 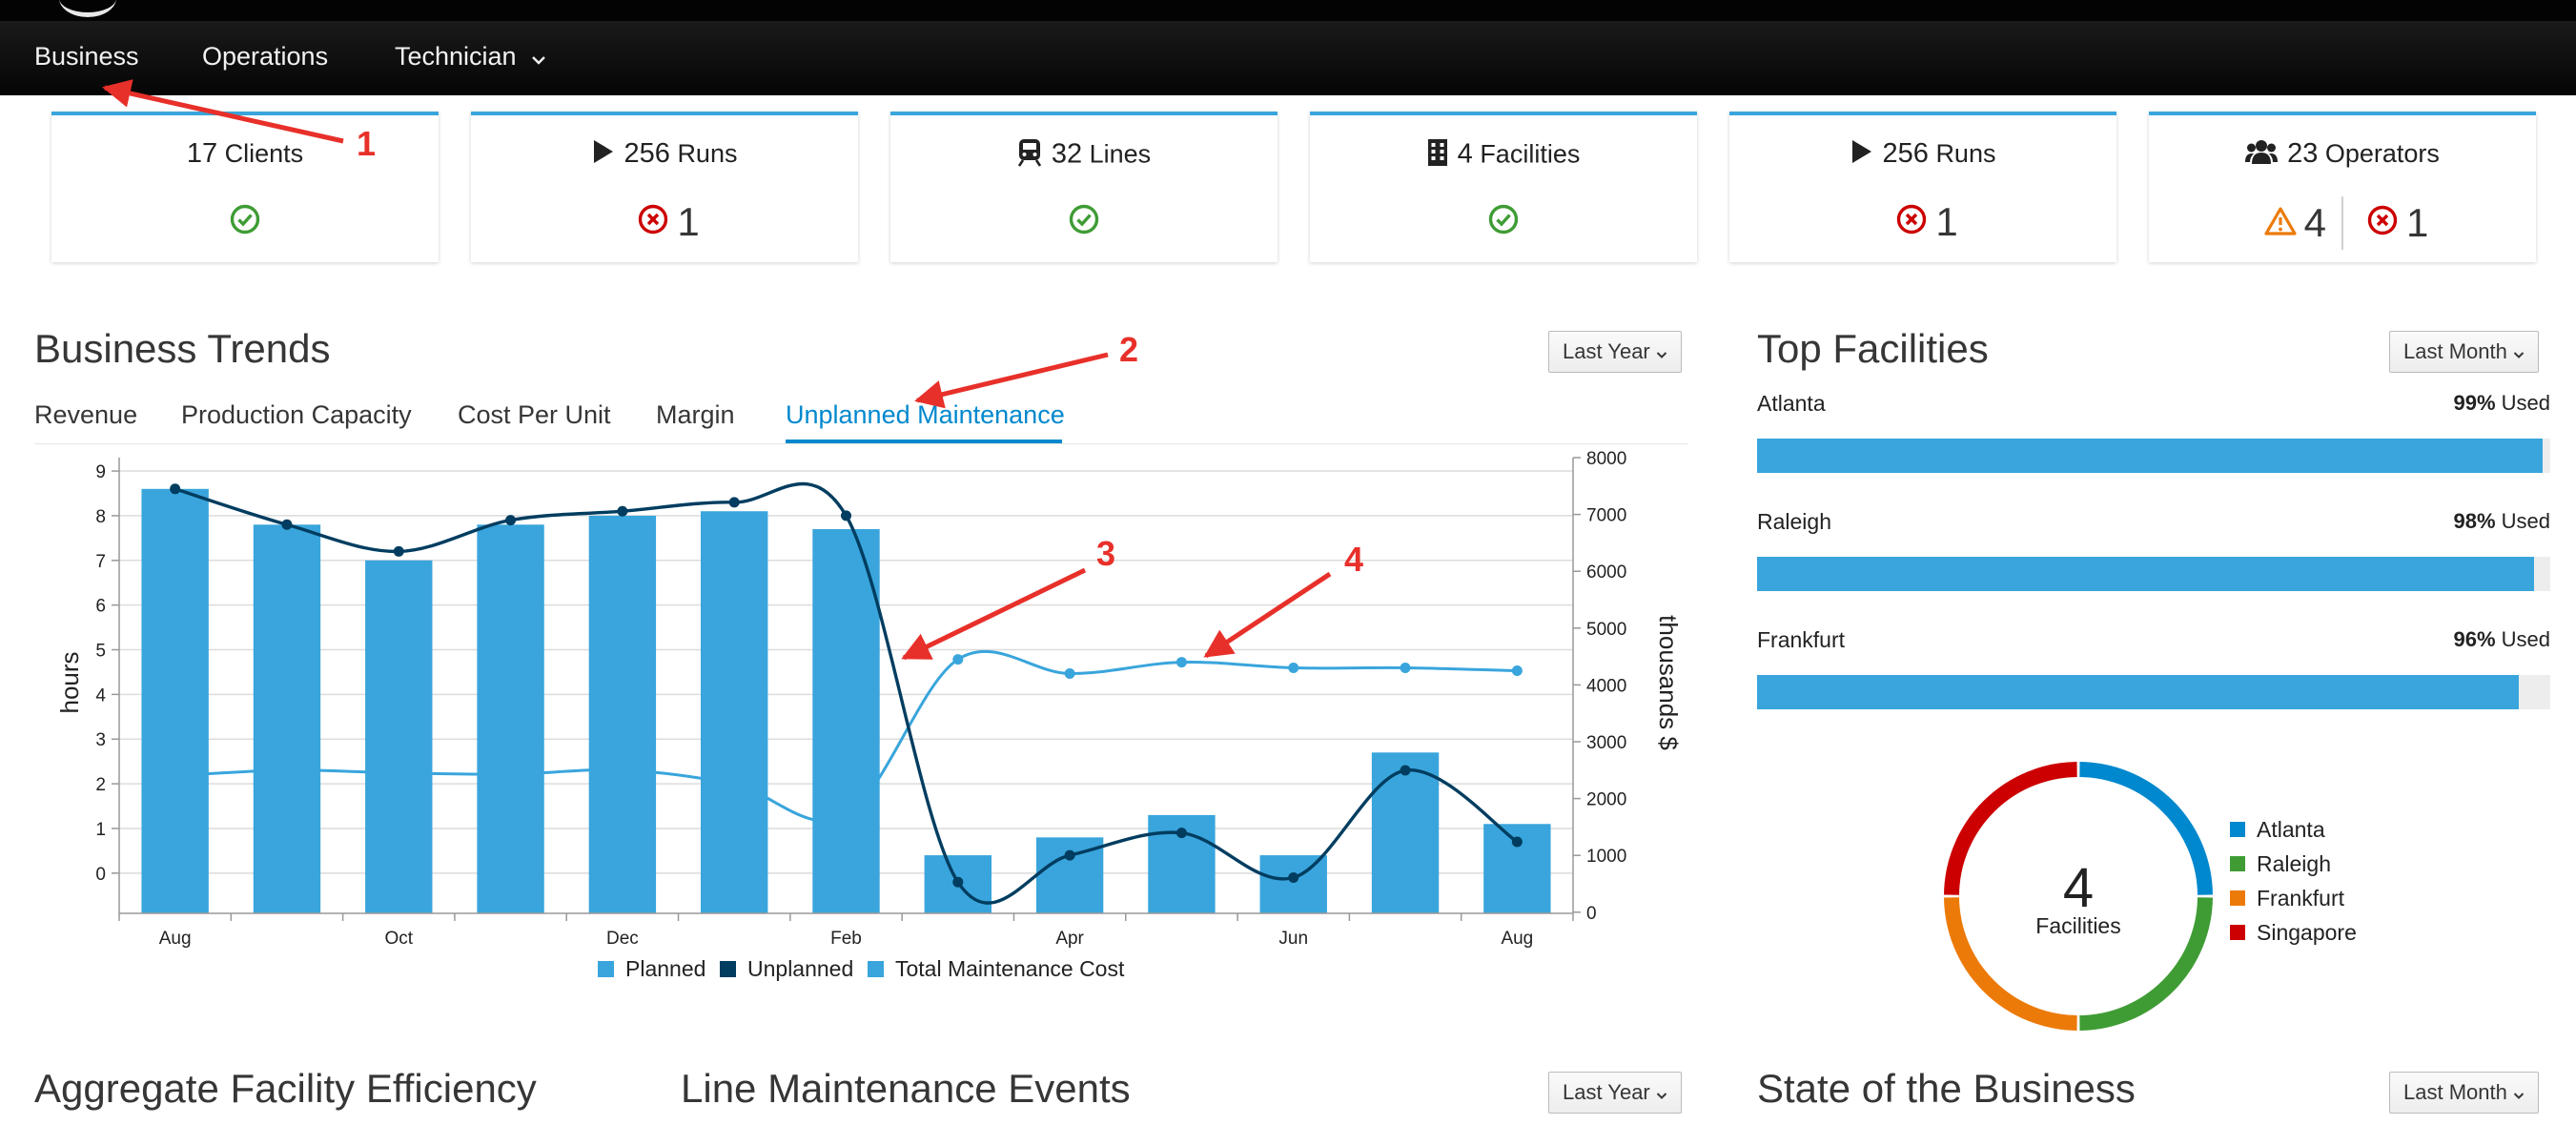 What do you see at coordinates (101, 695) in the screenshot?
I see `y-tick-label-left: 4` at bounding box center [101, 695].